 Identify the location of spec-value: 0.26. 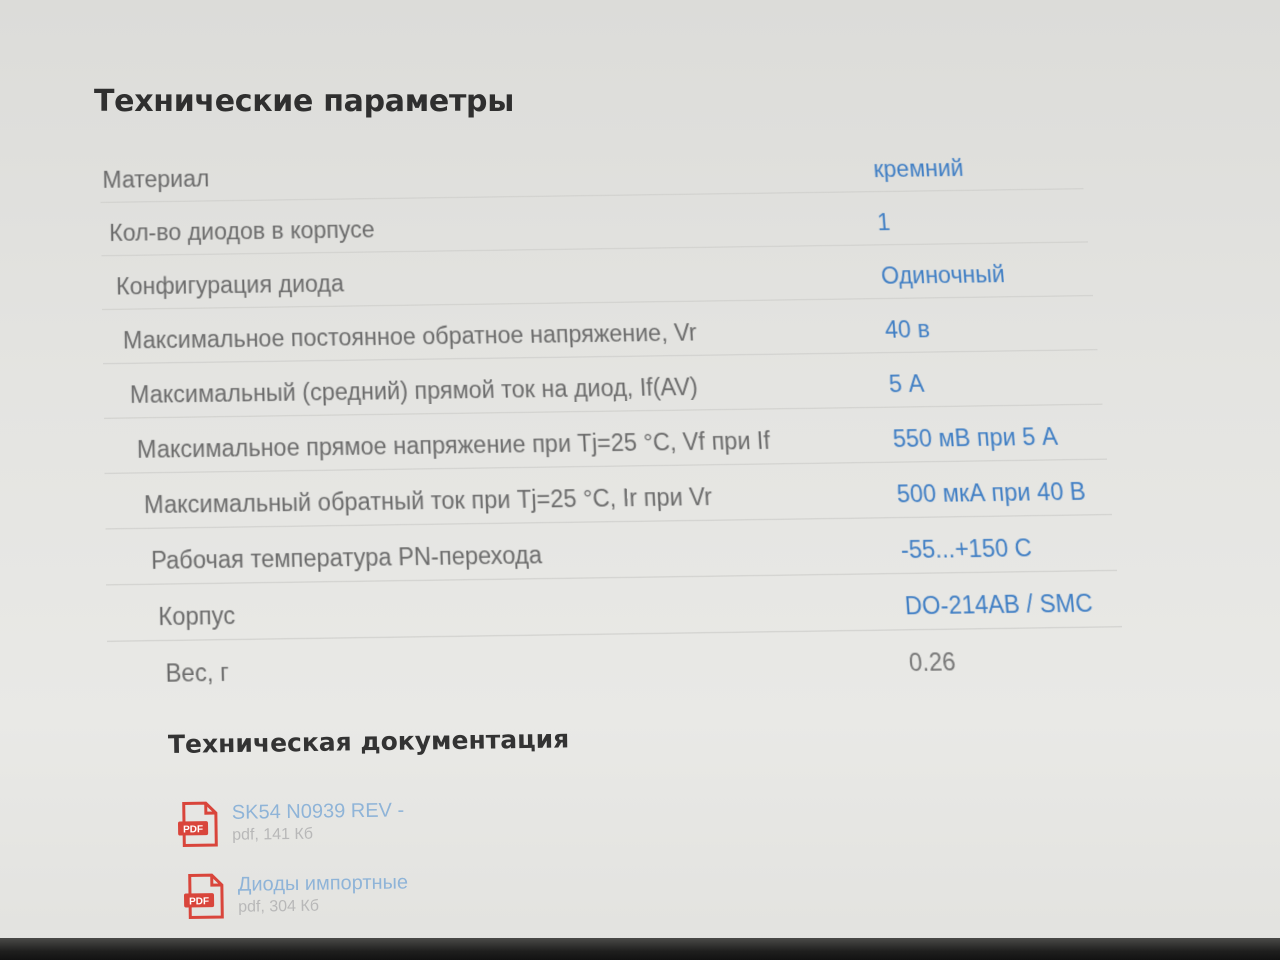
(932, 662).